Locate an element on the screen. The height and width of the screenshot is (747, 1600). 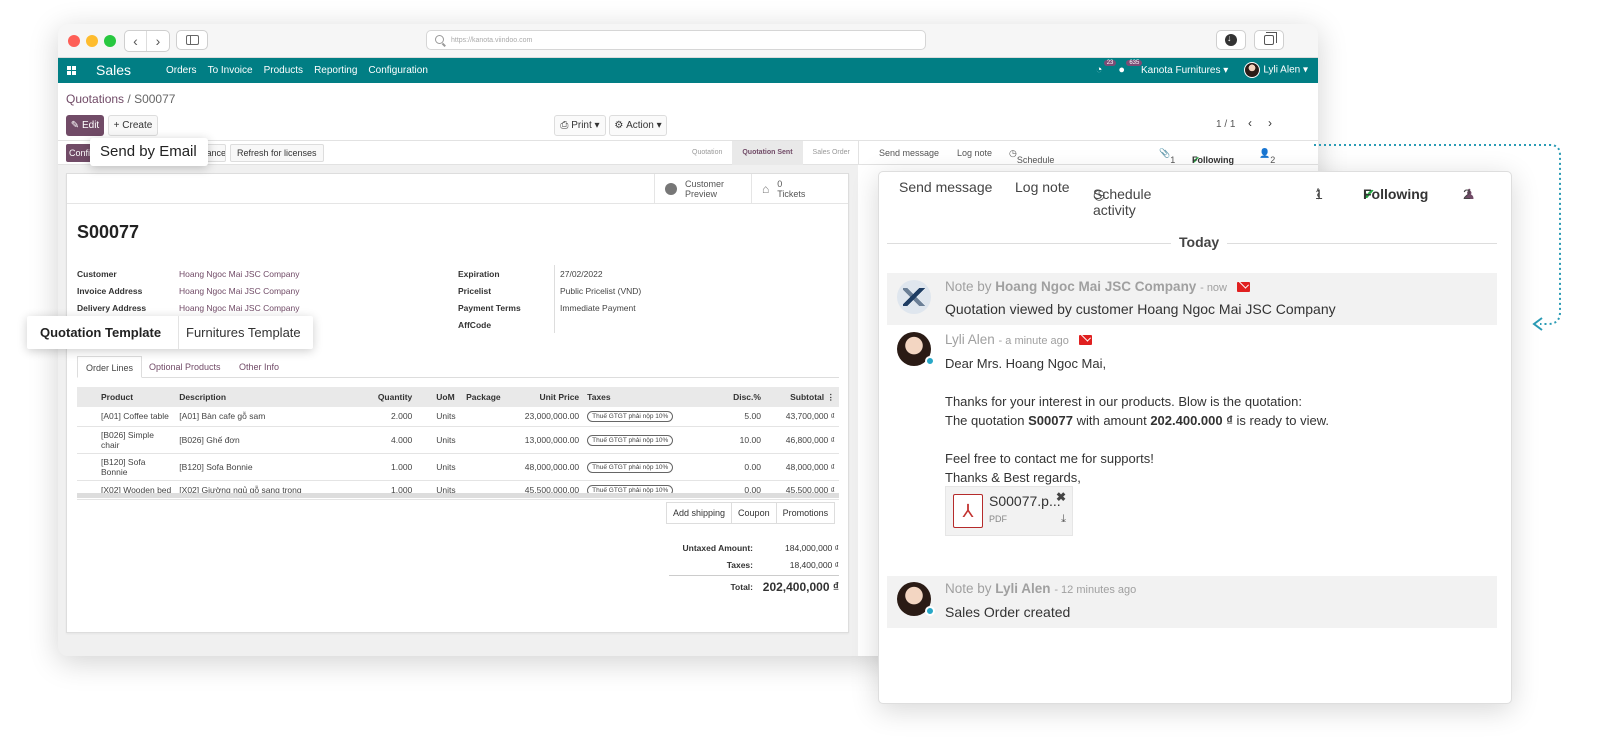
log-note-button: Log note is located at coordinates (1042, 187).